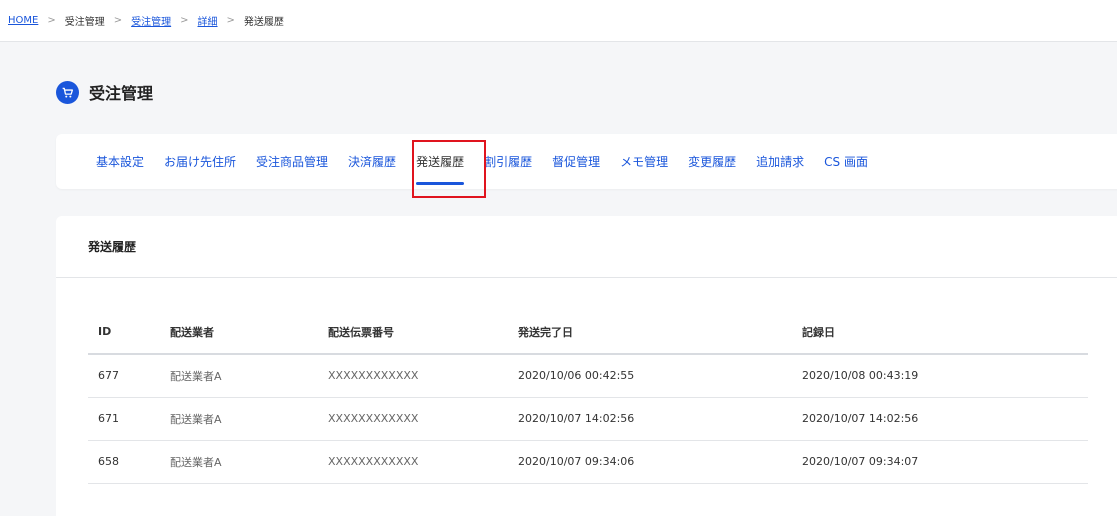 This screenshot has height=516, width=1117. What do you see at coordinates (124, 419) in the screenshot?
I see `cell-id: 671` at bounding box center [124, 419].